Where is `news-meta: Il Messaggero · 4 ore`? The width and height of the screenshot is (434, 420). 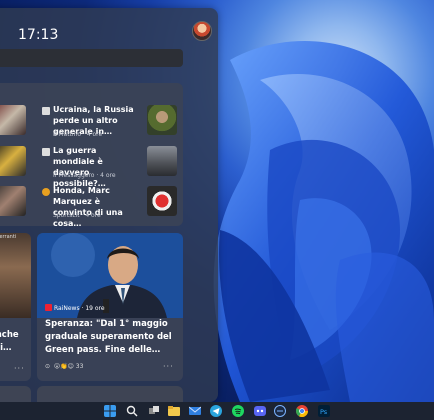 news-meta: Il Messaggero · 4 ore is located at coordinates (84, 175).